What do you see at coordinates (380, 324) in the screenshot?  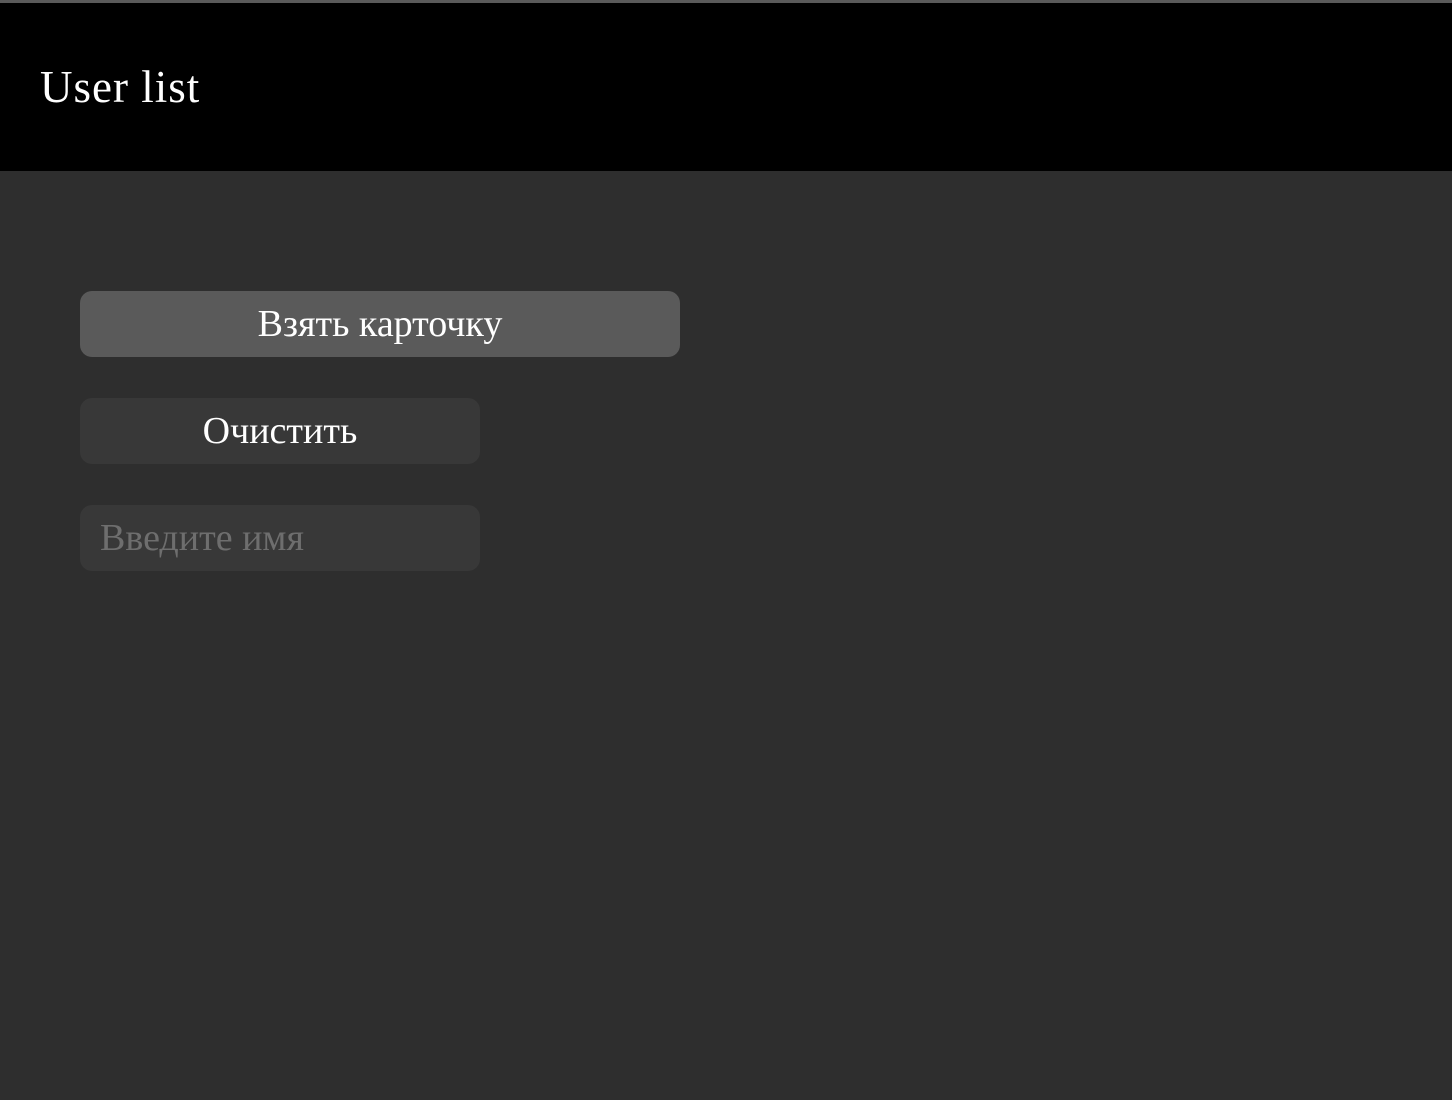 I see `take-card-button: Взять карточку` at bounding box center [380, 324].